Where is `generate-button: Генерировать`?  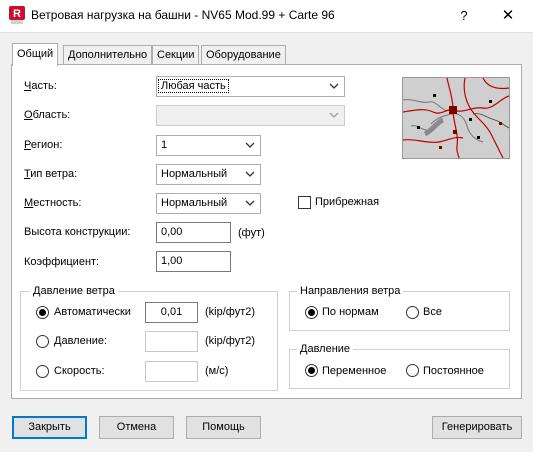 generate-button: Генерировать is located at coordinates (477, 427).